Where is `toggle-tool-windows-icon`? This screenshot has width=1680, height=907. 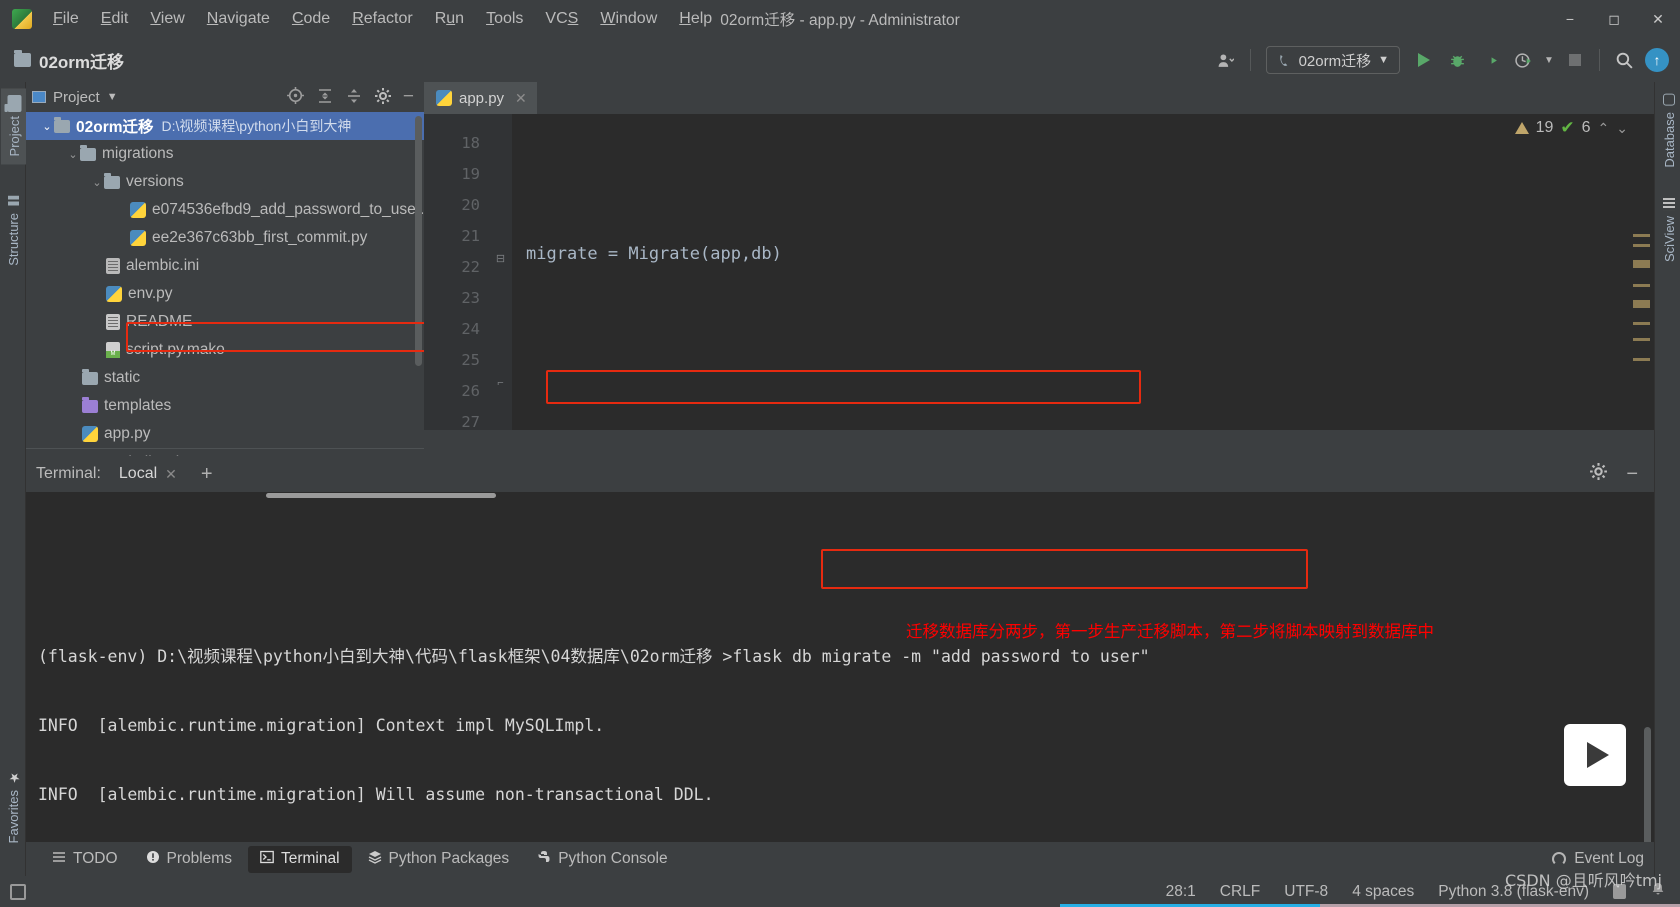
toggle-tool-windows-icon is located at coordinates (18, 891).